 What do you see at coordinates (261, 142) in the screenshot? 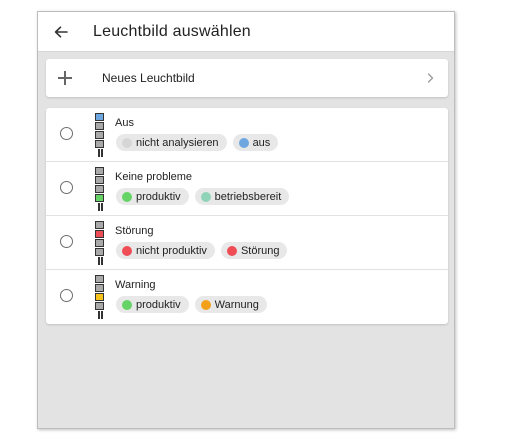
I see `chip-label: aus` at bounding box center [261, 142].